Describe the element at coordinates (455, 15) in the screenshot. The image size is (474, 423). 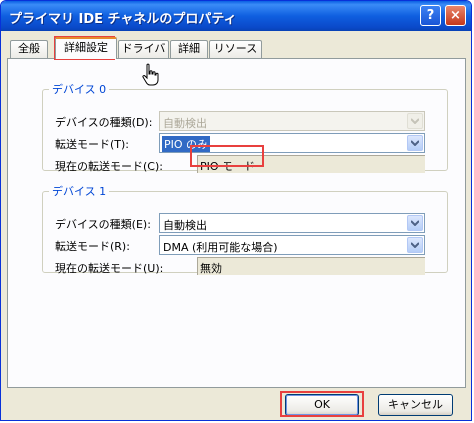
I see `close-button: ×` at that location.